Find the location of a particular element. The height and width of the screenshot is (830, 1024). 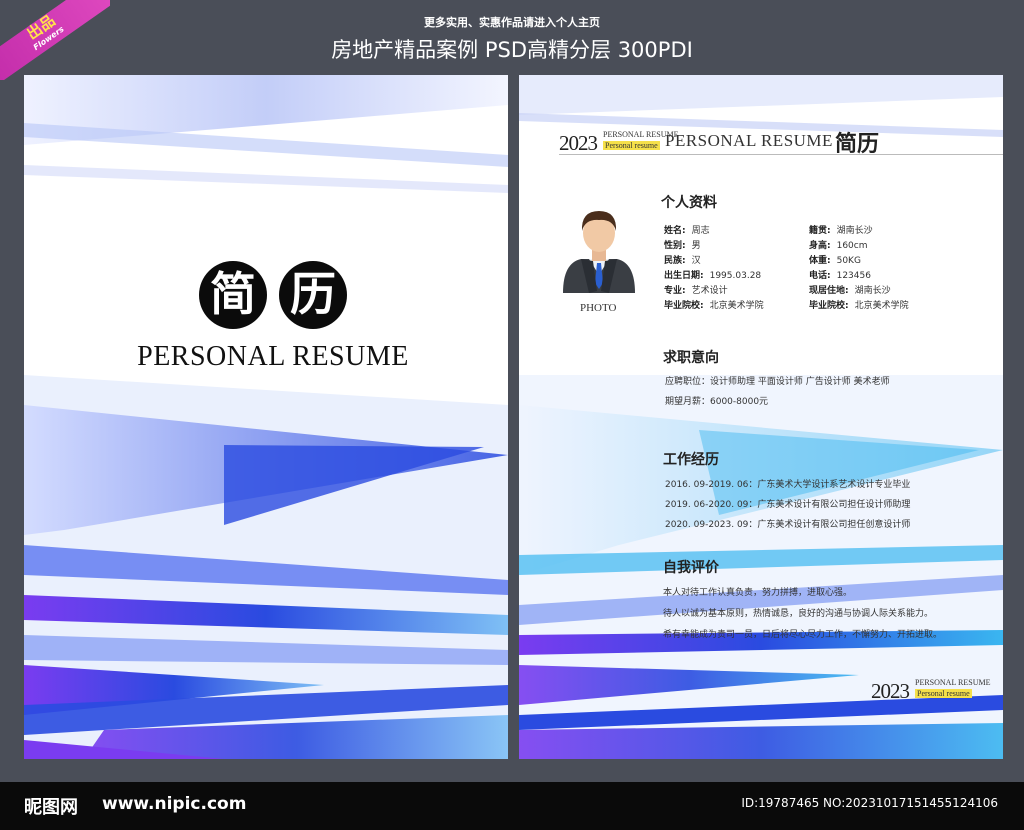

profile-label: 性别: is located at coordinates (675, 246).